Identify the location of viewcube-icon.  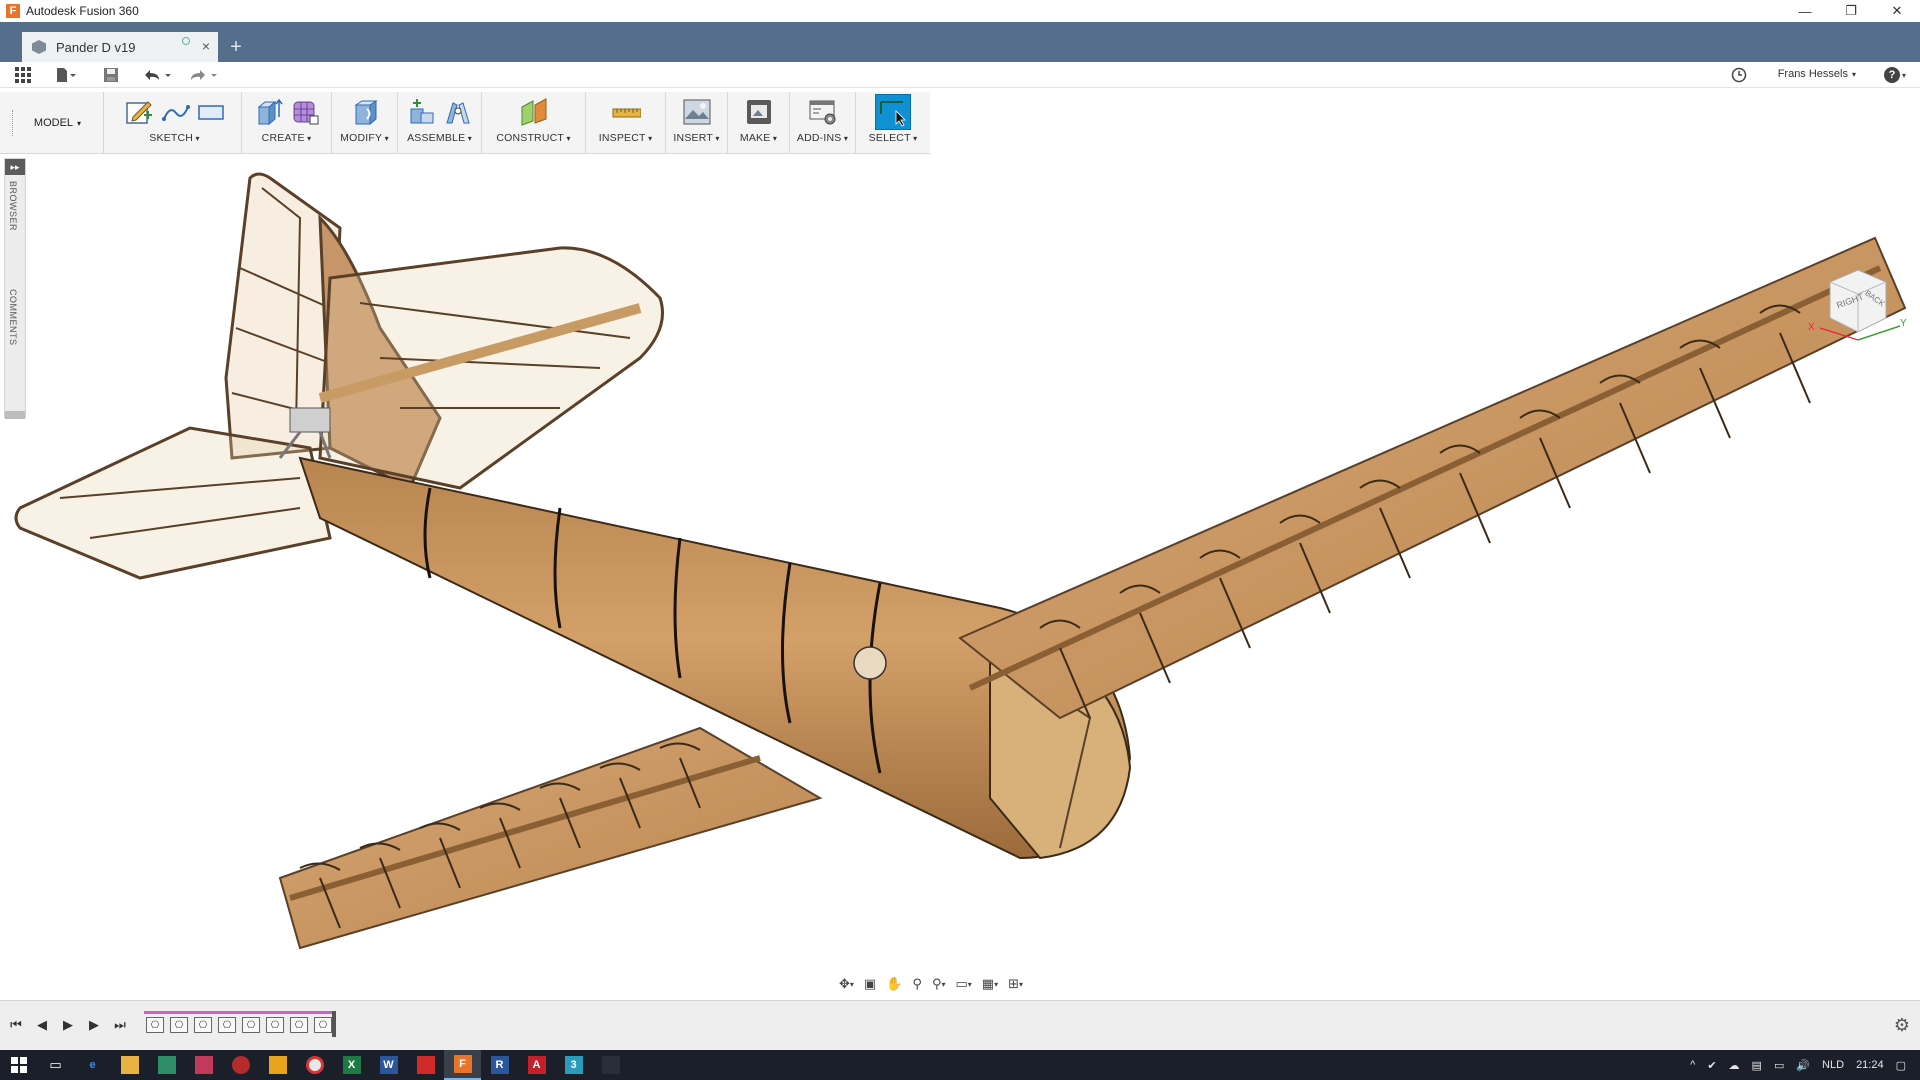
(1855, 308).